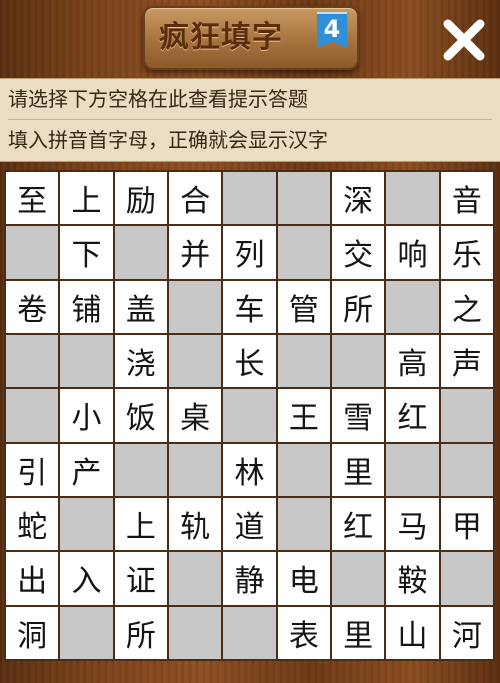 The height and width of the screenshot is (683, 500). I want to click on grid-cell-filled: 出, so click(32, 578).